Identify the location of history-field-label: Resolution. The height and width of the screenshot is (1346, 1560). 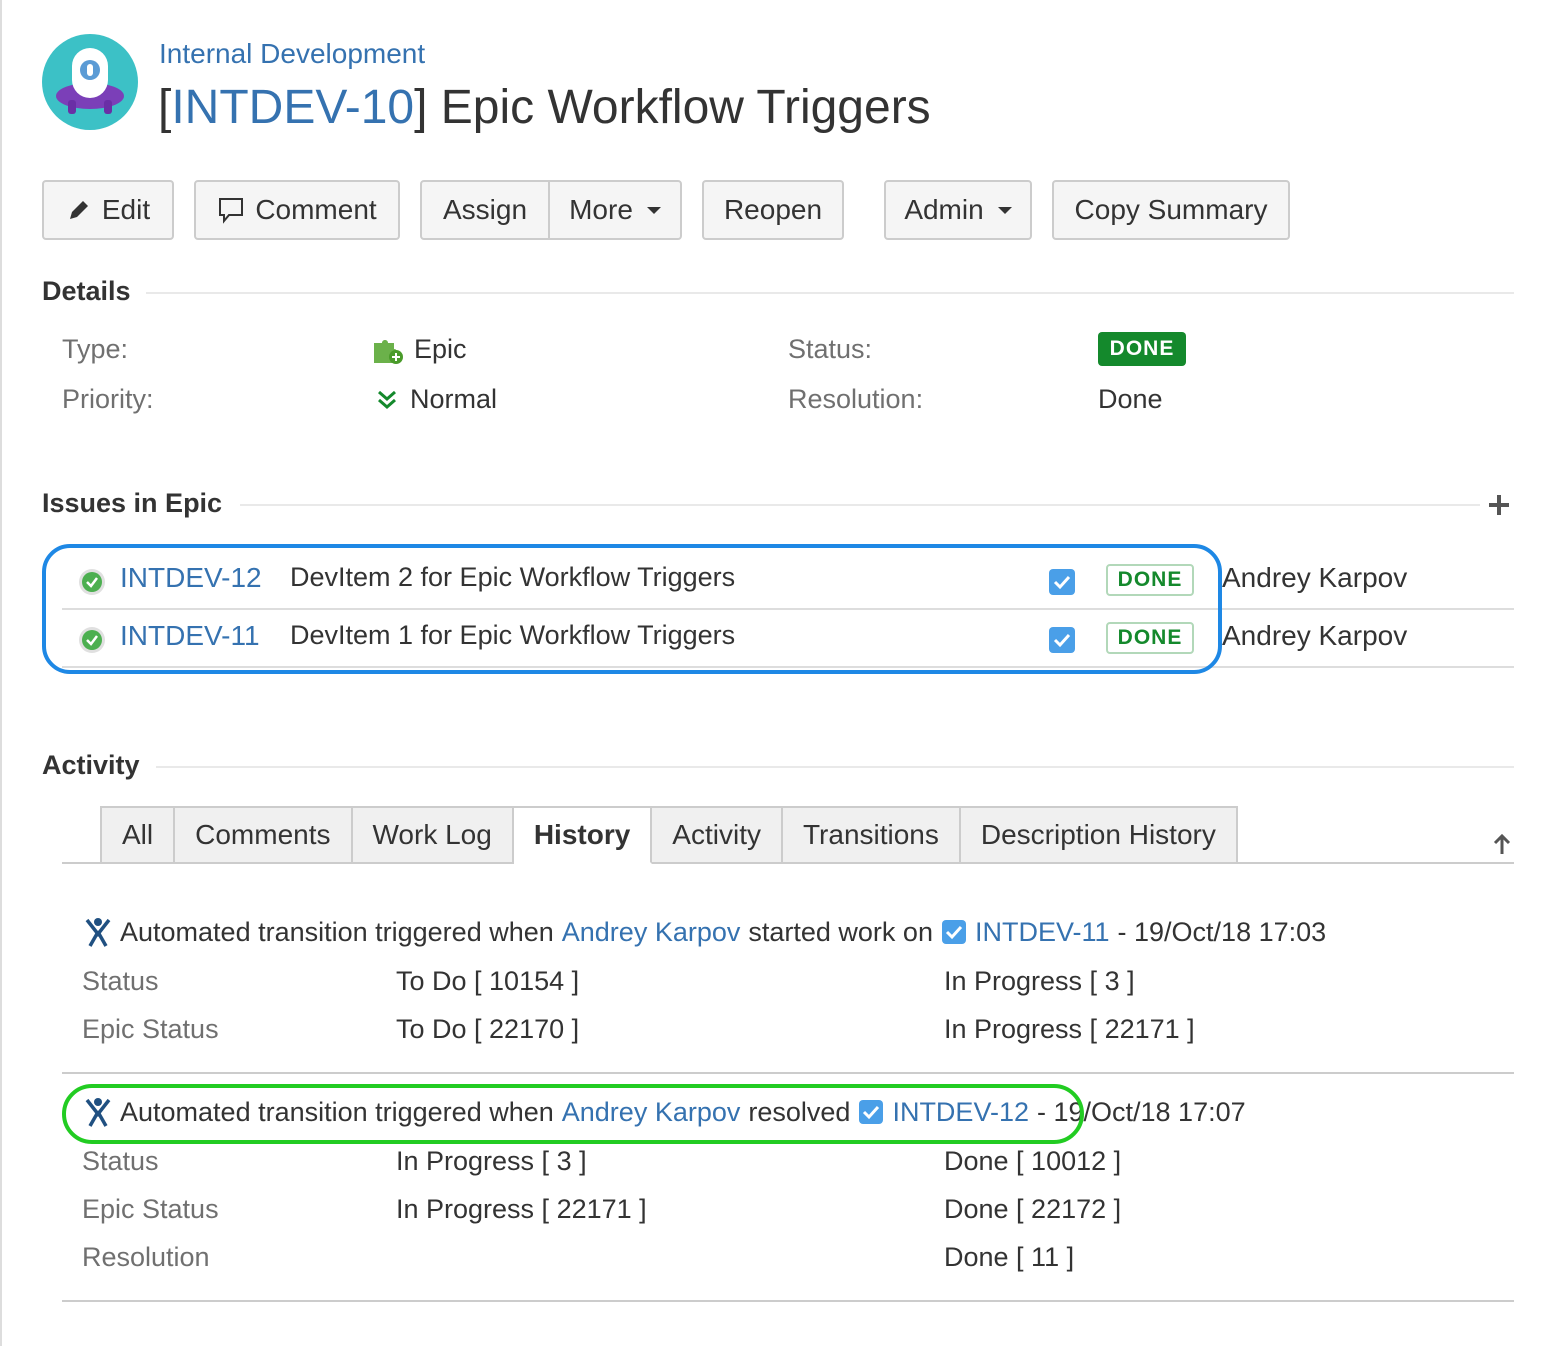
(146, 1257).